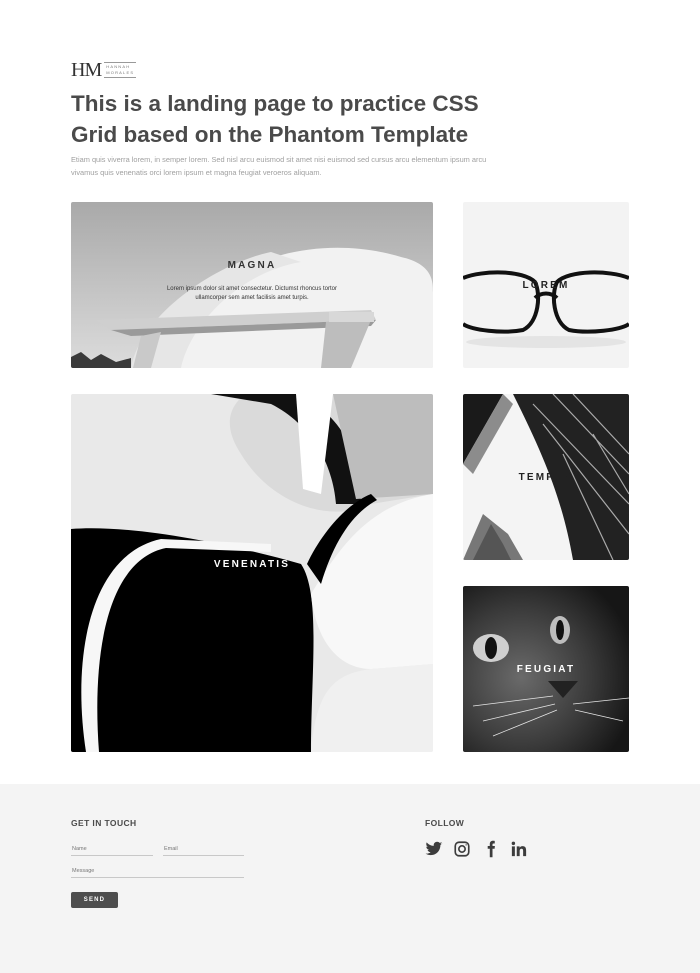 The height and width of the screenshot is (973, 700). Describe the element at coordinates (104, 823) in the screenshot. I see `get-in-touch-heading: GET IN TOUCH` at that location.